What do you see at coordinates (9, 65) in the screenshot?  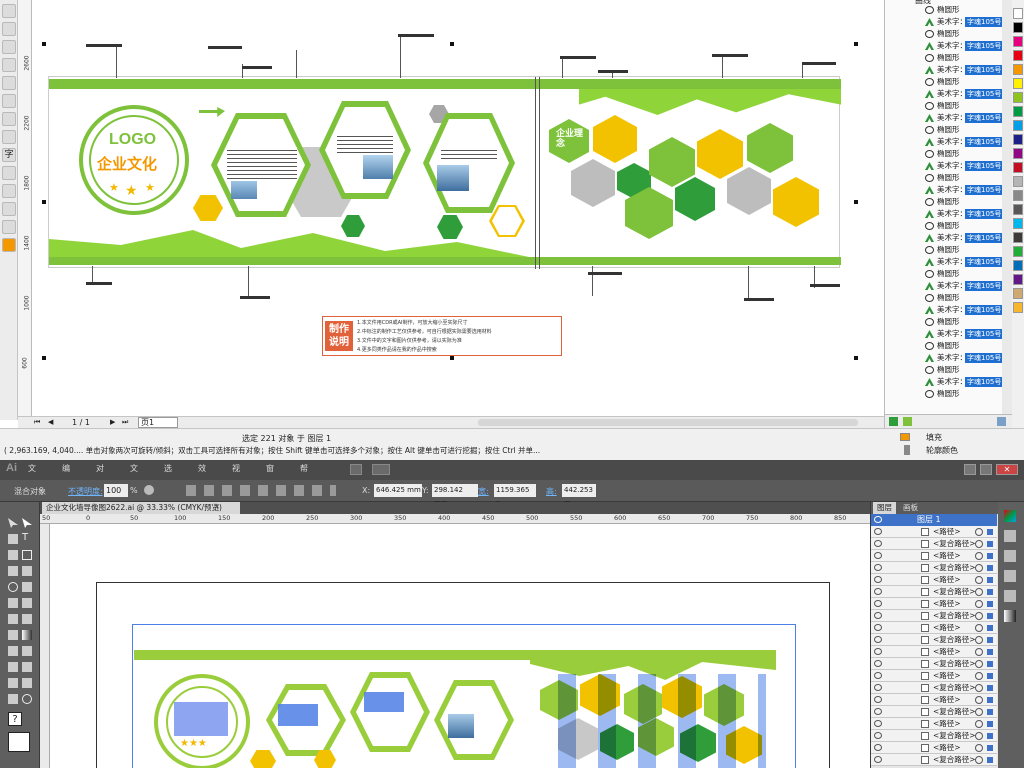 I see `freehand-tool-icon` at bounding box center [9, 65].